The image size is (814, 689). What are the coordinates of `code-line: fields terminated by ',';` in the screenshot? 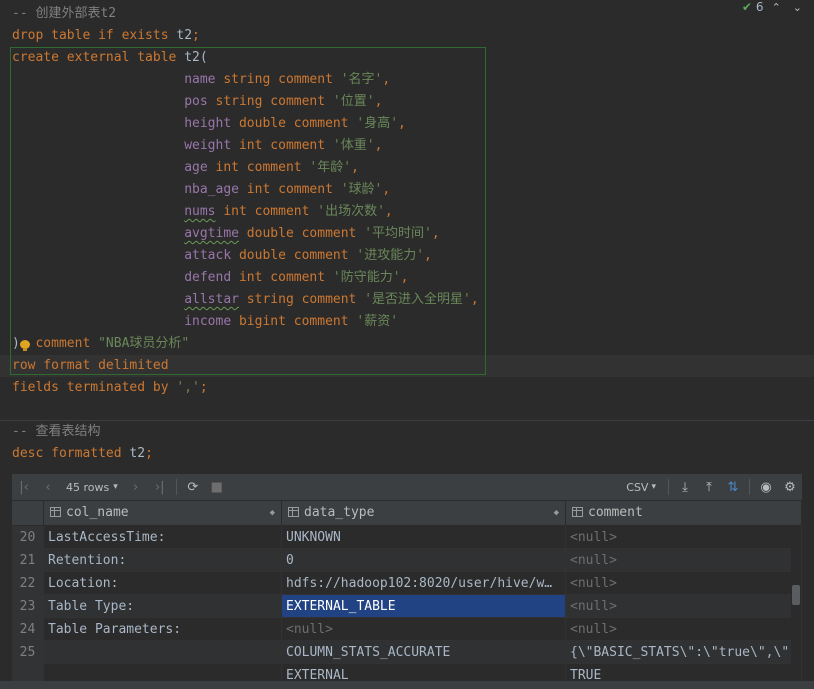 It's located at (110, 388).